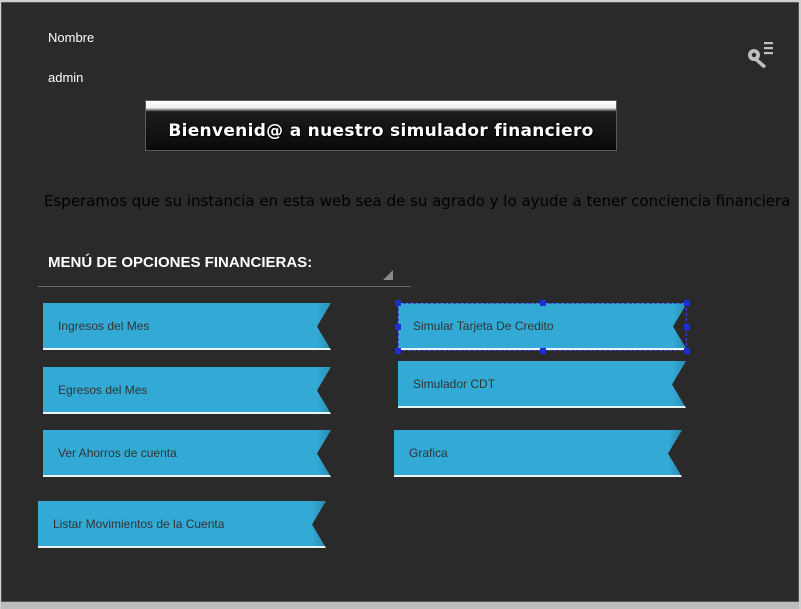  I want to click on egresos-button: Egresos del Mes, so click(187, 390).